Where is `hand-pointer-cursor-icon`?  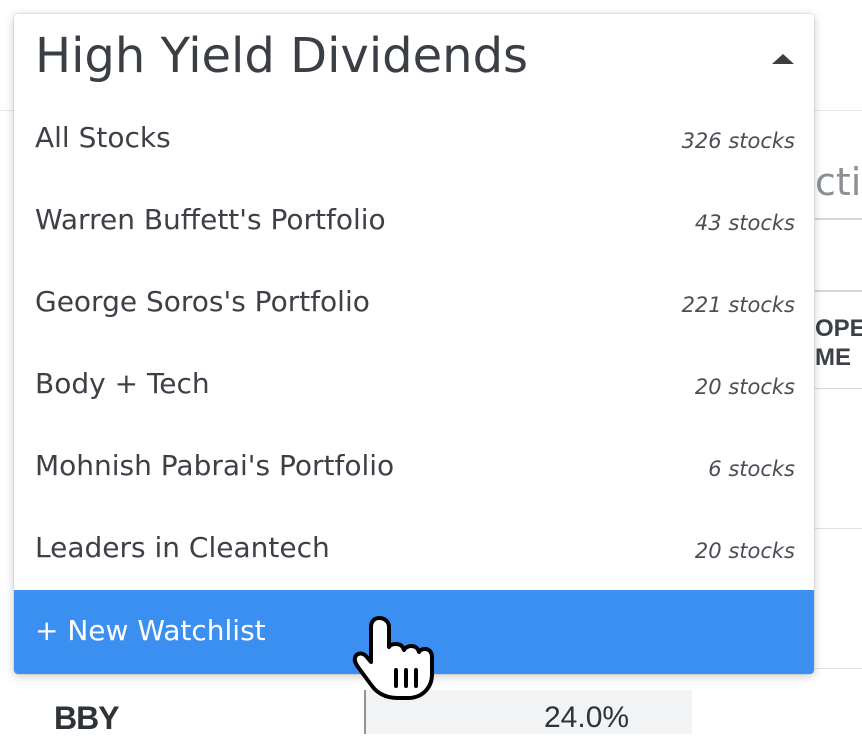 hand-pointer-cursor-icon is located at coordinates (393, 658).